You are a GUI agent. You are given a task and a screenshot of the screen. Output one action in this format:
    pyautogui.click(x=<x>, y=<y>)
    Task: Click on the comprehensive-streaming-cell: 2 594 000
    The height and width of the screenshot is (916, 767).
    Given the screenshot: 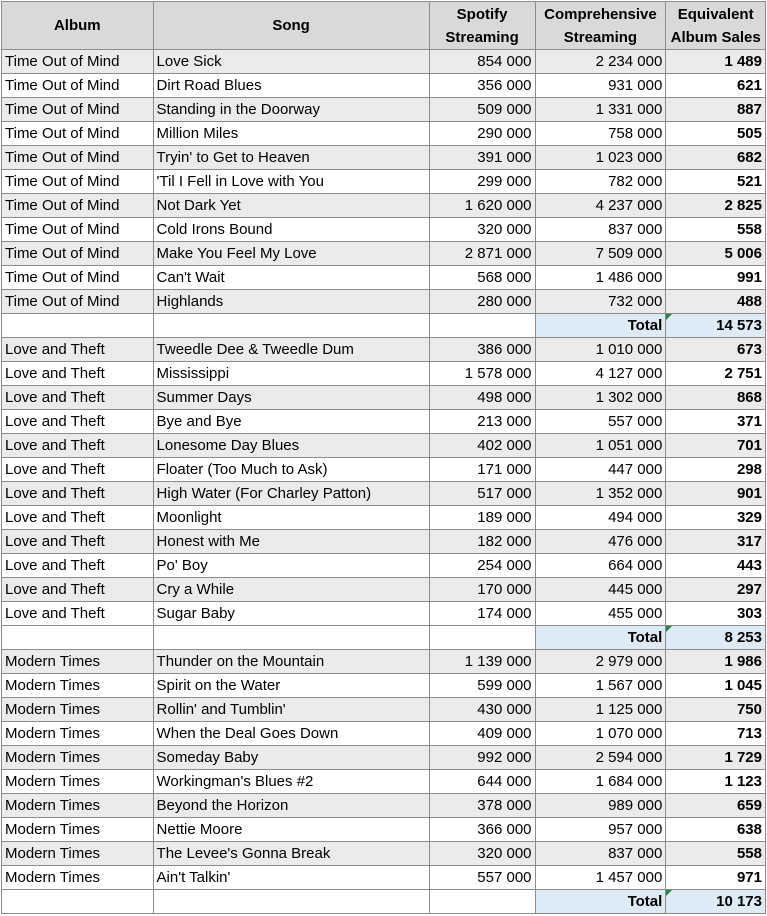 What is the action you would take?
    pyautogui.click(x=600, y=757)
    